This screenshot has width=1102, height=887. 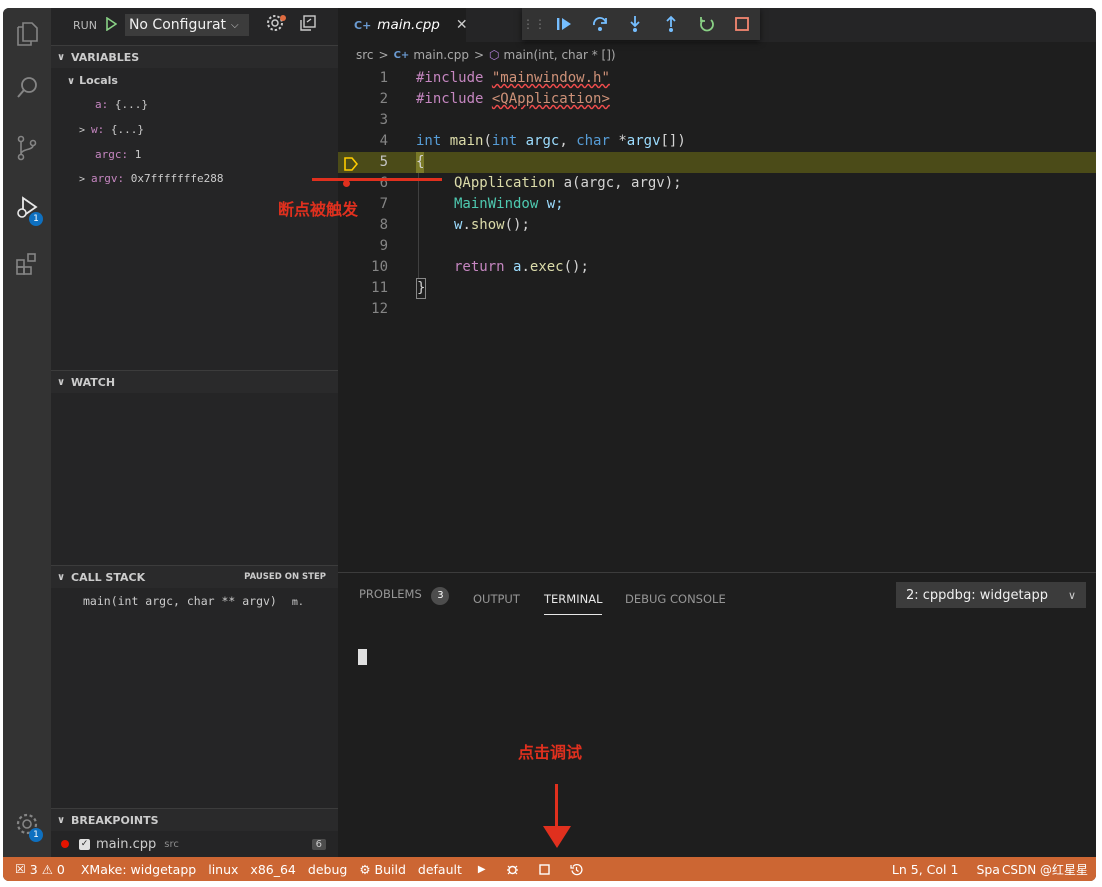 I want to click on watermark: CSDN @红星星, so click(x=1044, y=869).